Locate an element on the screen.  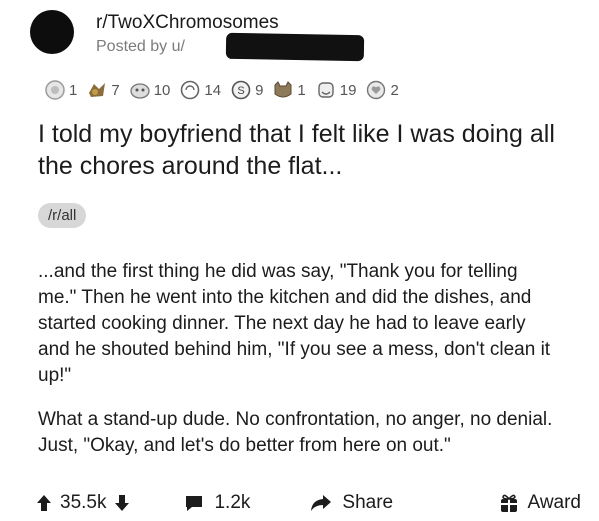
post-header: r/TwoXChromosomes Posted by u/ is located at coordinates (310, 34).